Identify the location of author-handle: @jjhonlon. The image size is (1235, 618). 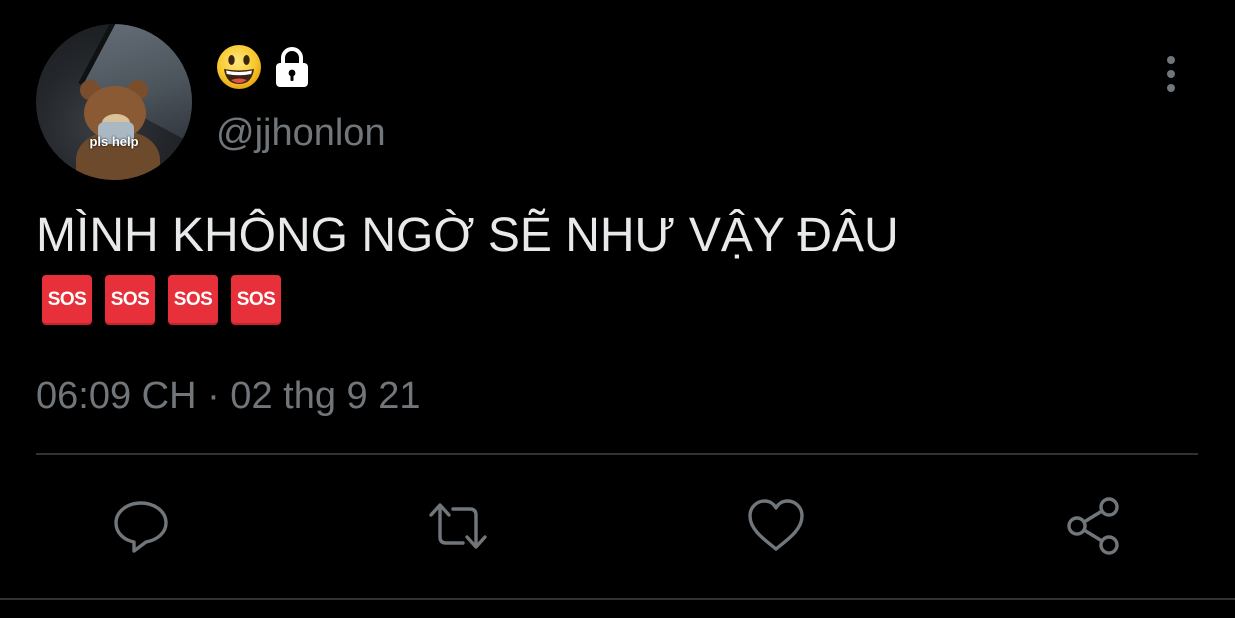
(301, 133).